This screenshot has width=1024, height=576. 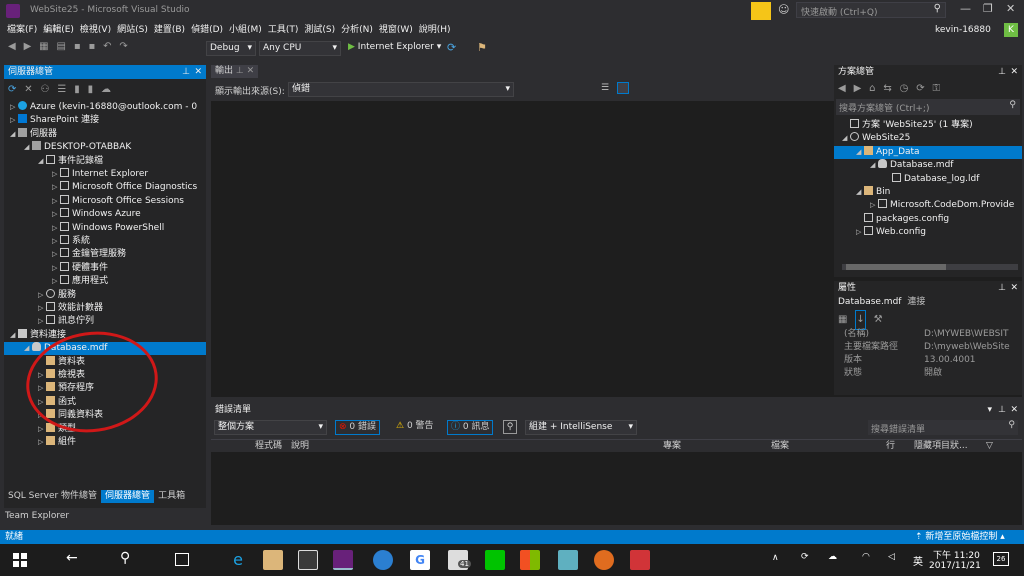 I want to click on output-source-dropdown: 偵錯 ▾, so click(x=401, y=89).